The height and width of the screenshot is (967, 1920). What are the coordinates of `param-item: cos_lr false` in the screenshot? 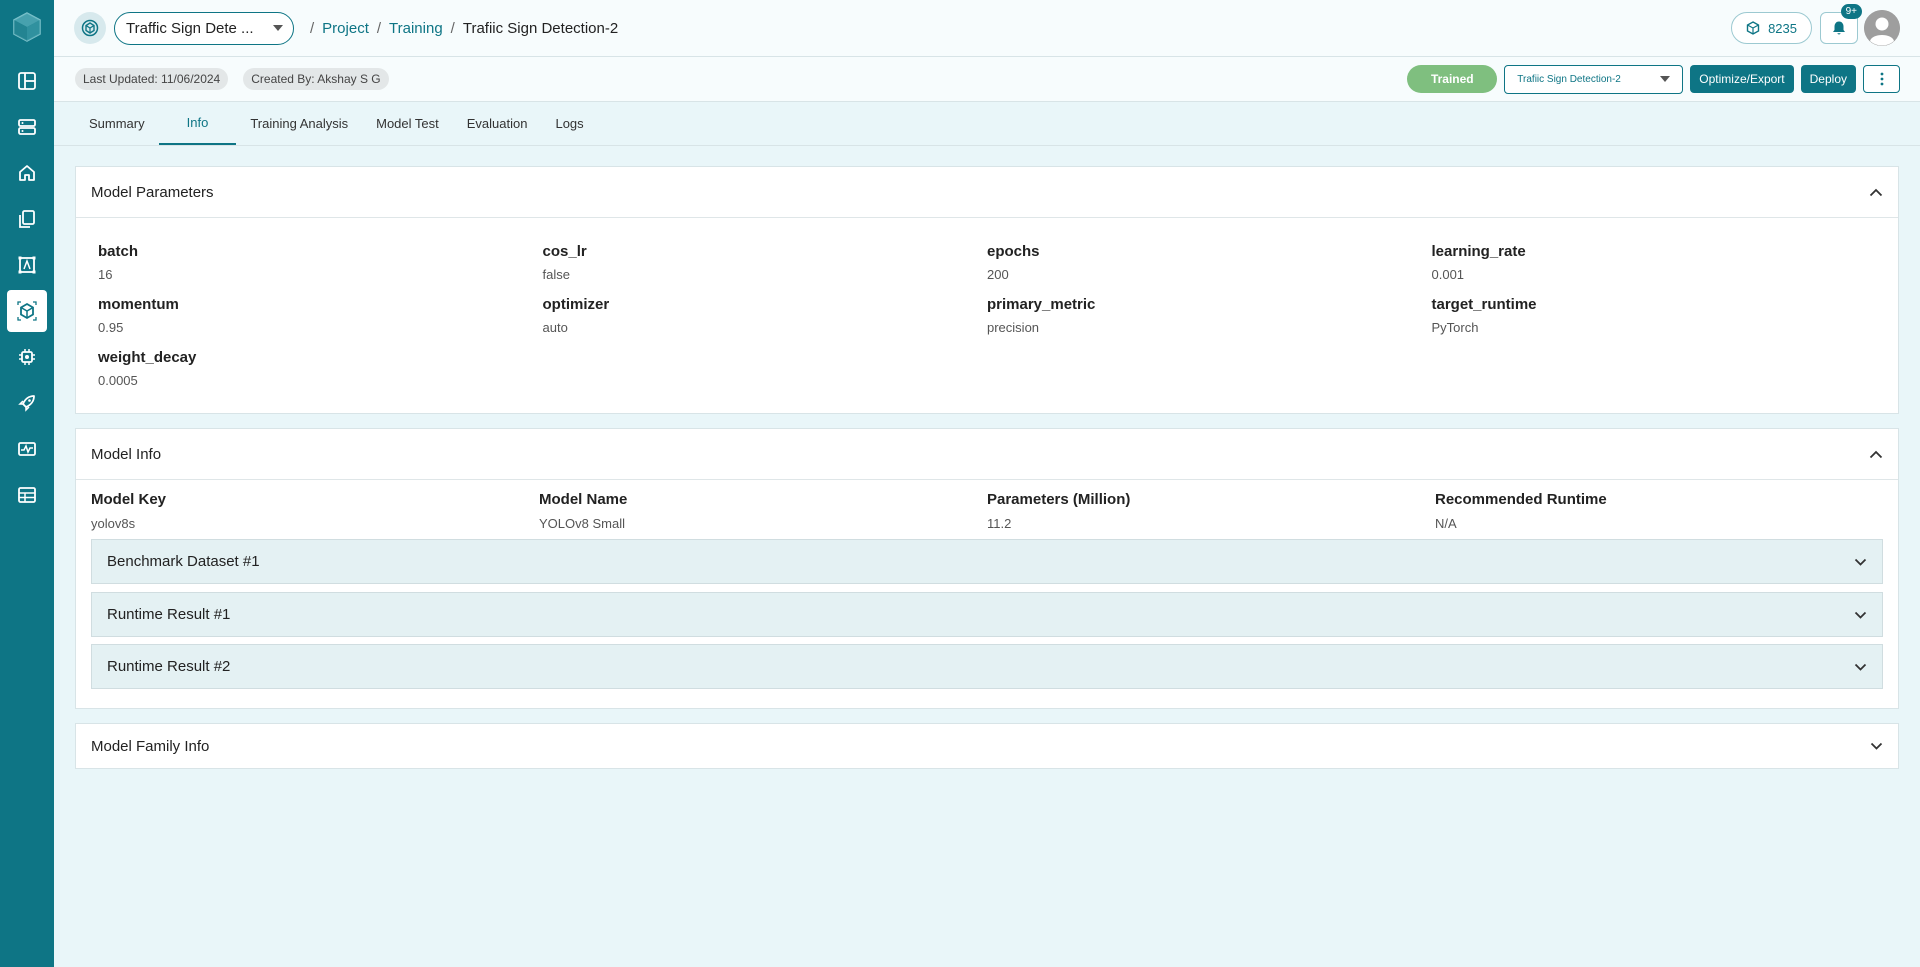 It's located at (765, 262).